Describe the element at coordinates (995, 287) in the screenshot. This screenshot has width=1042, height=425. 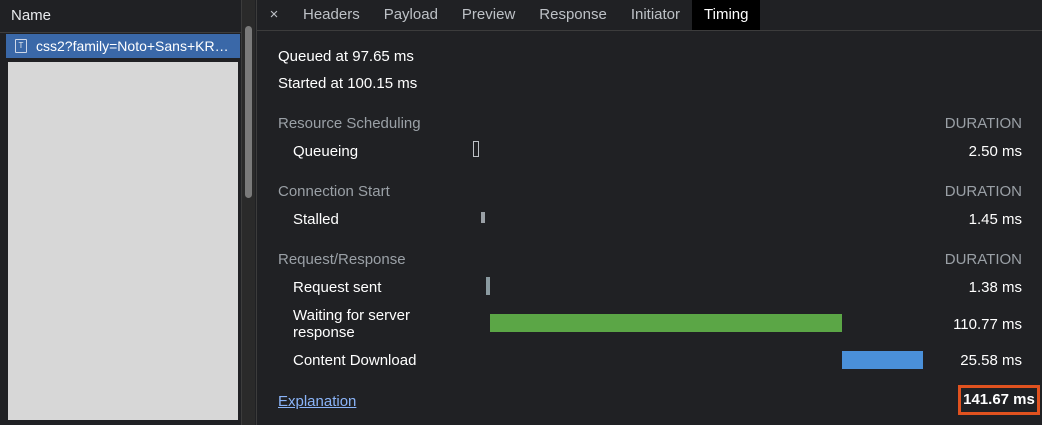
I see `request-sent-value: 1.38 ms` at that location.